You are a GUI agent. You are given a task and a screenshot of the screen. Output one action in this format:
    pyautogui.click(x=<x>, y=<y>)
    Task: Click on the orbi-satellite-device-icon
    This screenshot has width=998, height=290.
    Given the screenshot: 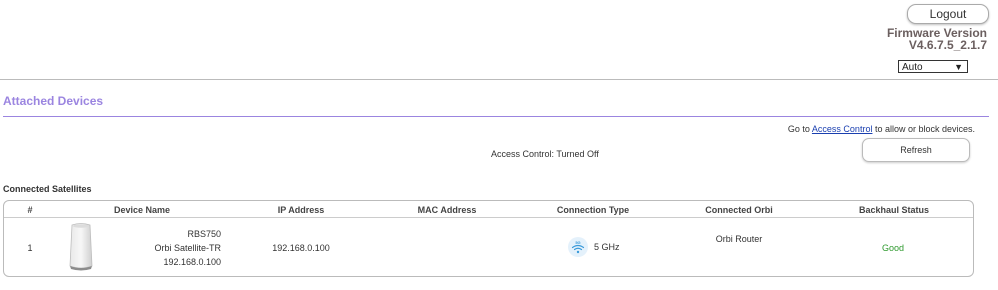 What is the action you would take?
    pyautogui.click(x=81, y=247)
    